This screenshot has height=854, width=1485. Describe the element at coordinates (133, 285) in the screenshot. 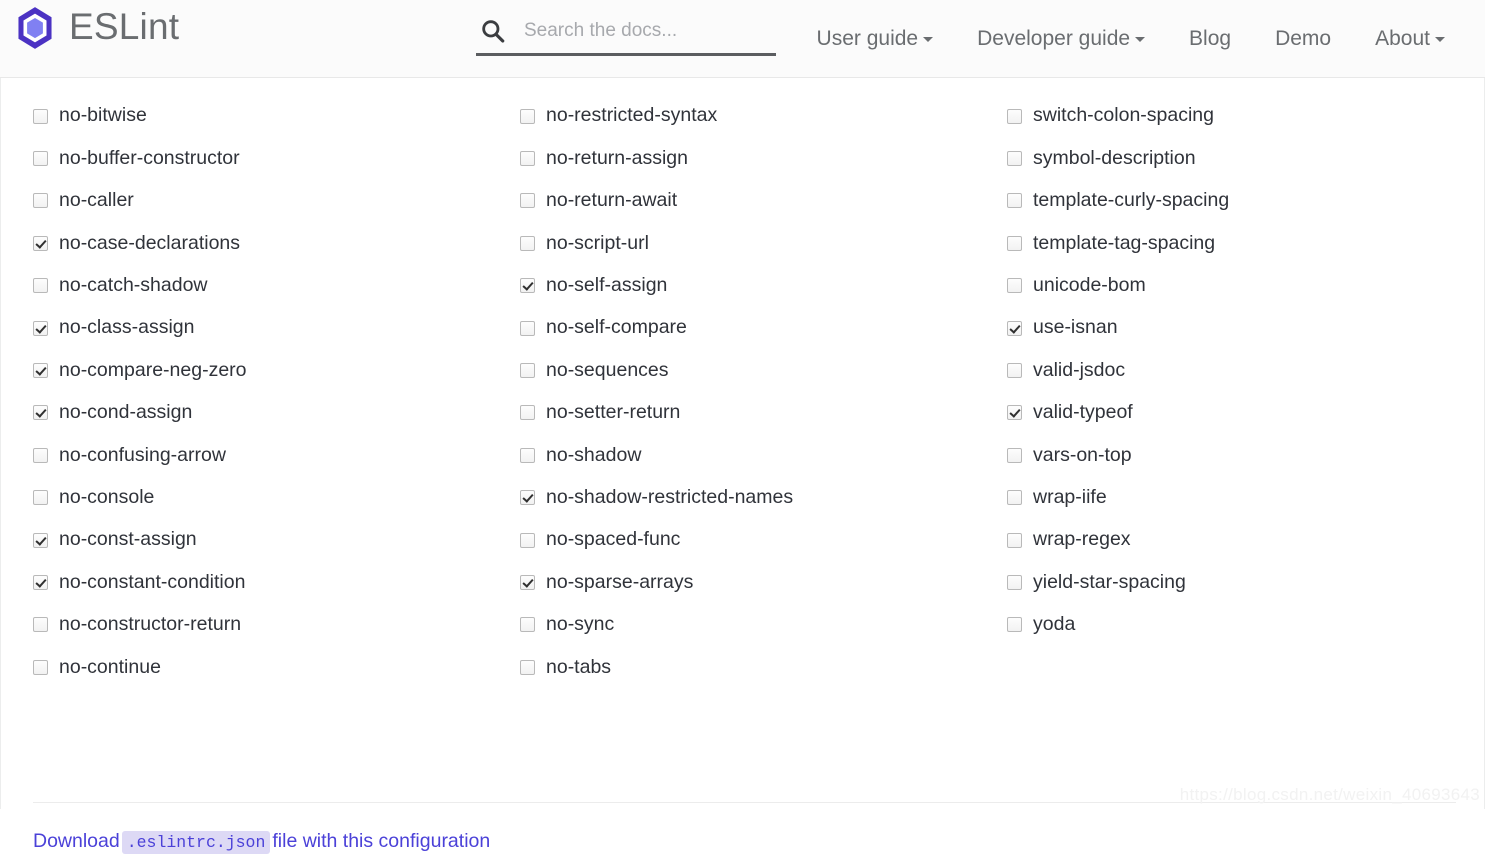

I see `rule-label: no-catch-shadow` at that location.